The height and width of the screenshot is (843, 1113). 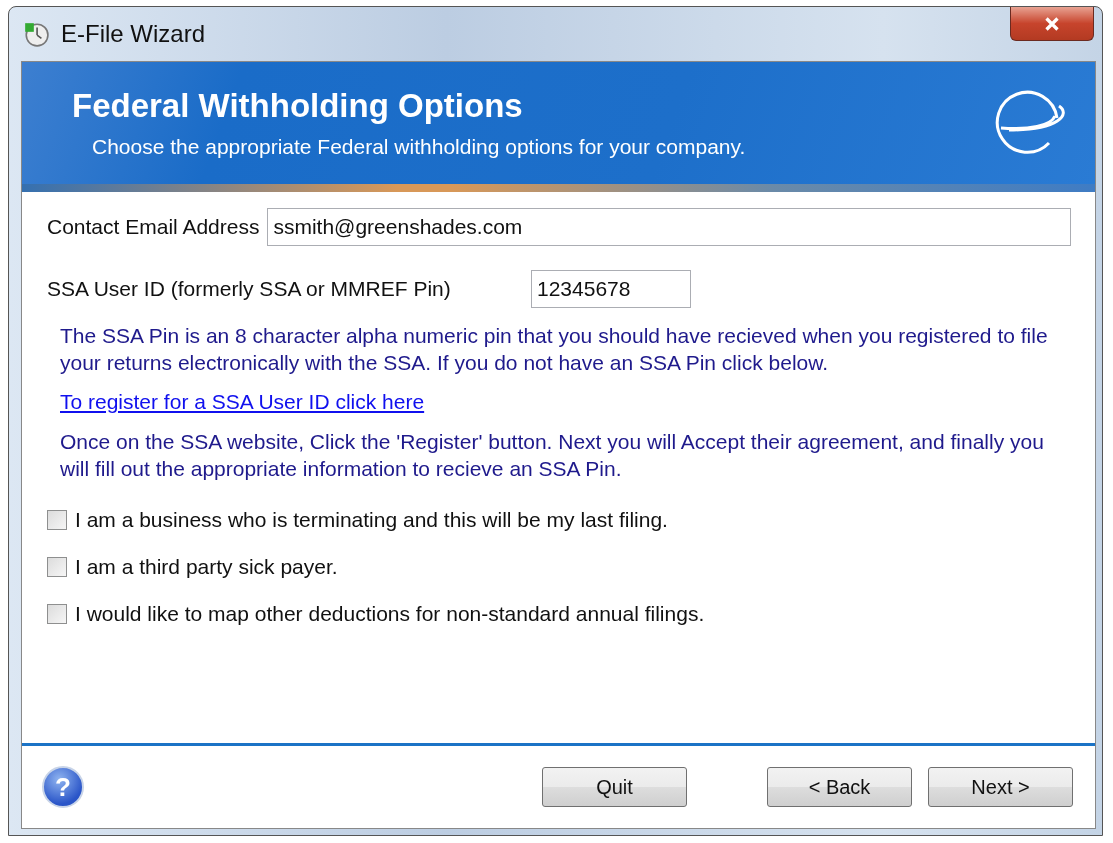 I want to click on close-button, so click(x=1052, y=24).